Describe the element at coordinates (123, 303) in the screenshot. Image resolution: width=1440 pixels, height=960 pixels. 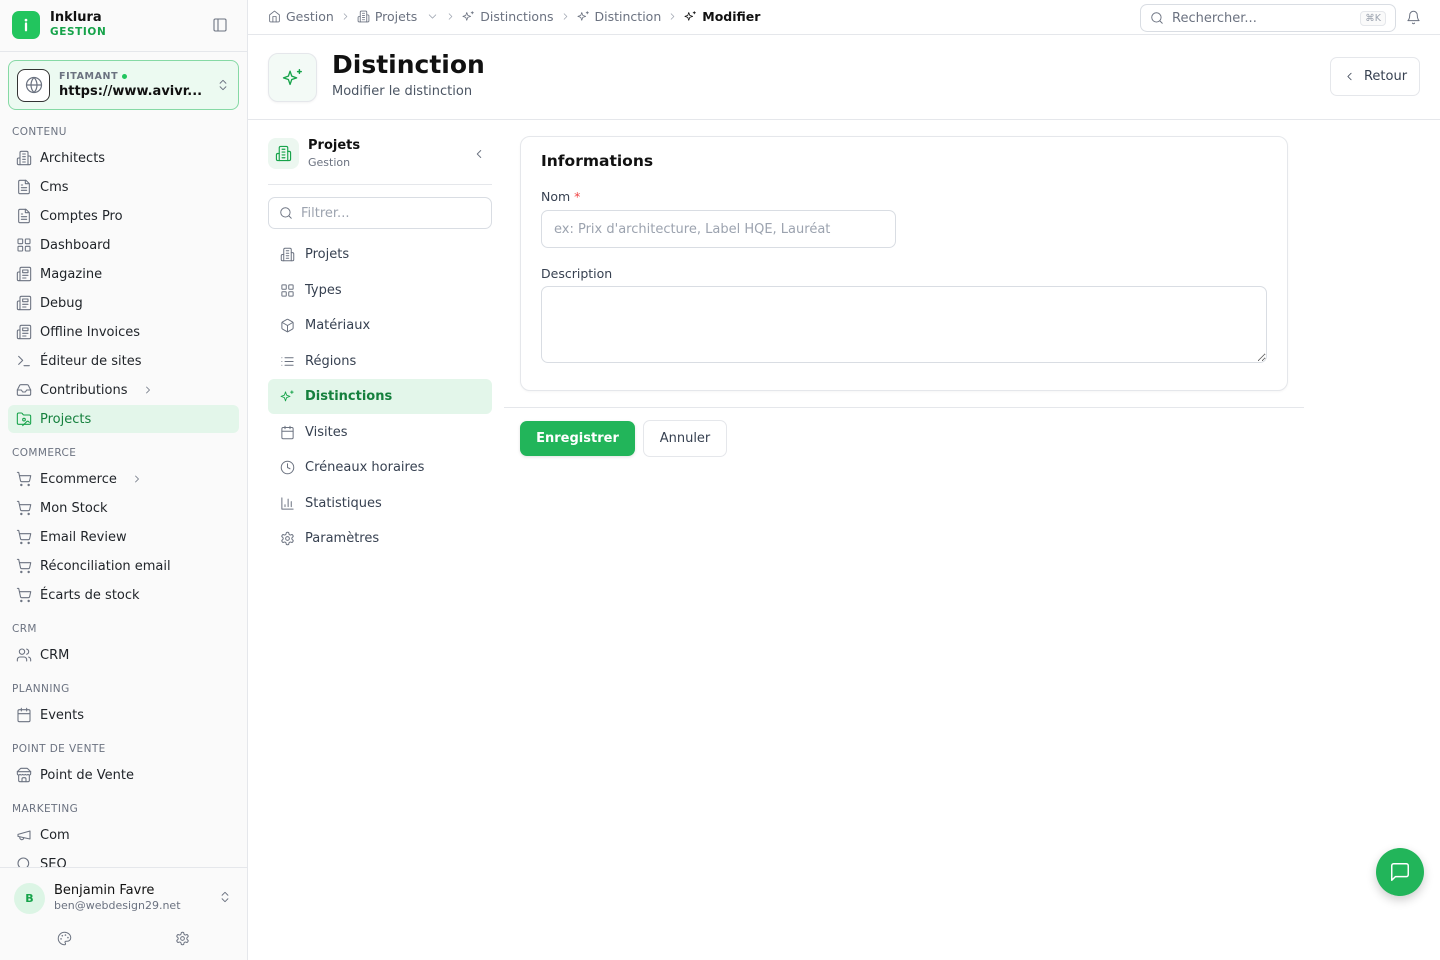
I see `sidebar-item-debug: Debug` at that location.